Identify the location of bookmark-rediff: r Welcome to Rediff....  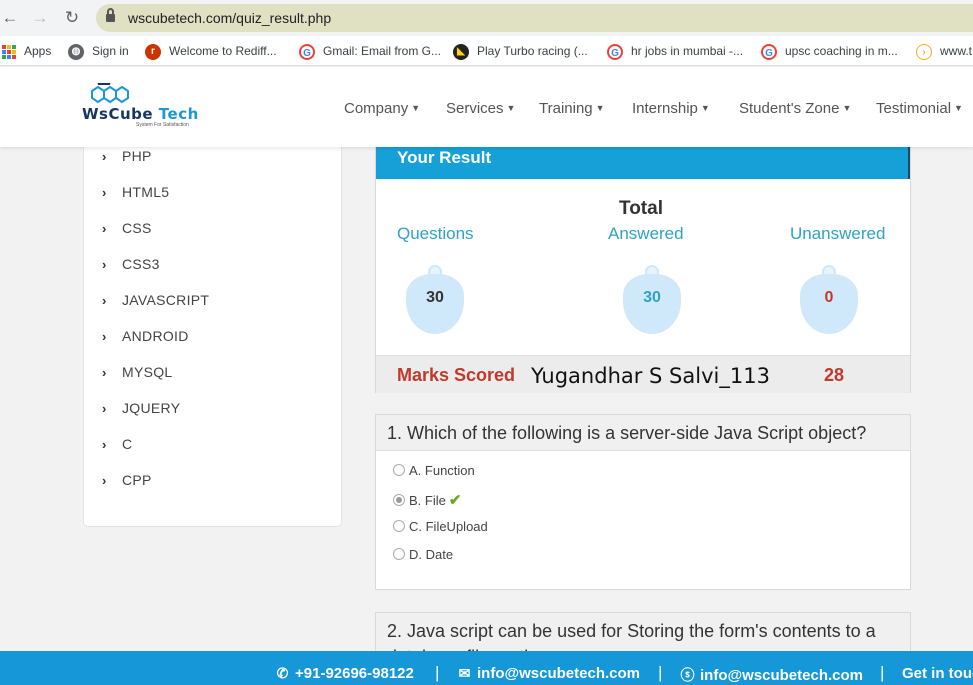
(211, 51).